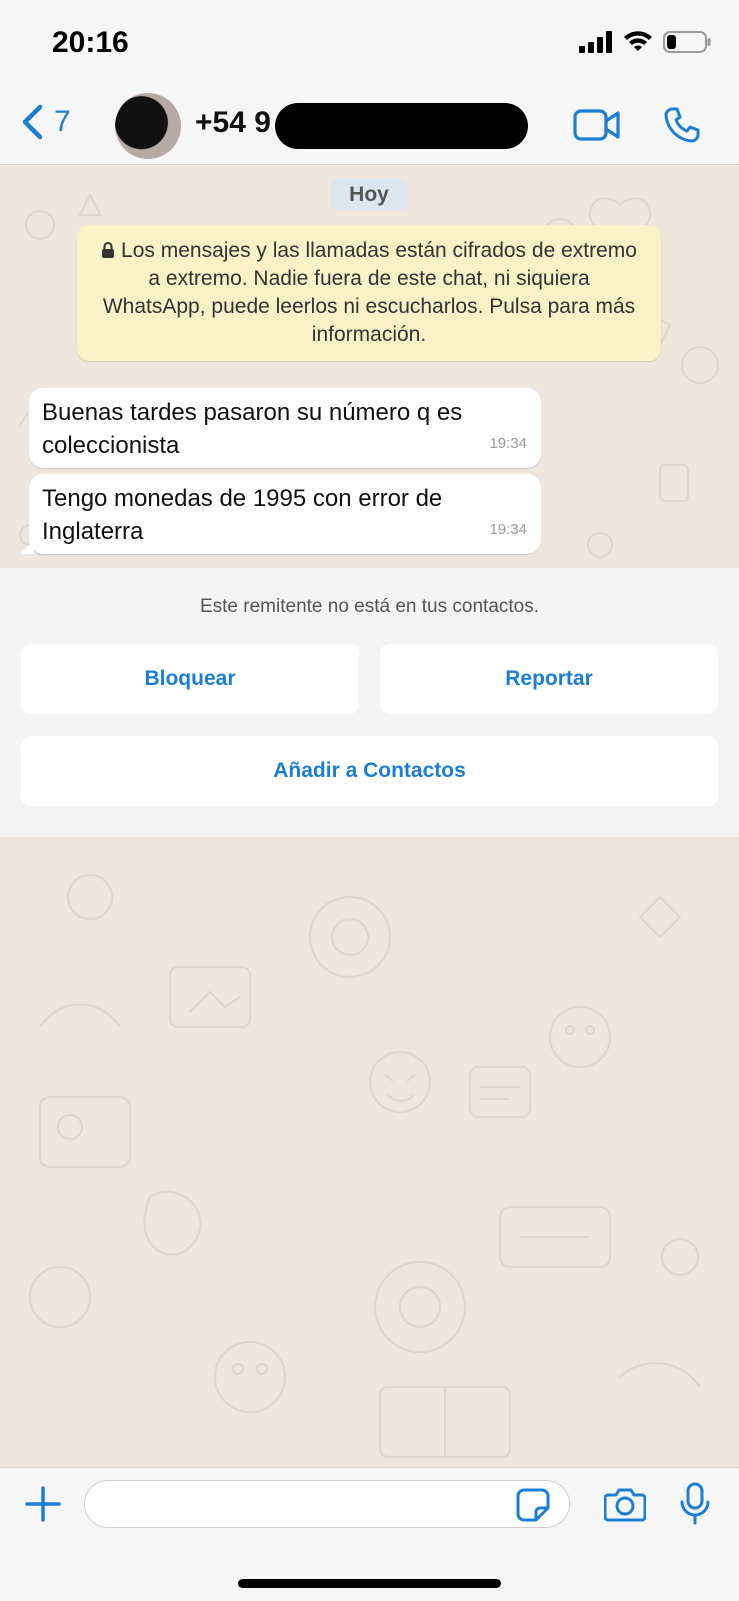  What do you see at coordinates (638, 41) in the screenshot?
I see `wifi-icon` at bounding box center [638, 41].